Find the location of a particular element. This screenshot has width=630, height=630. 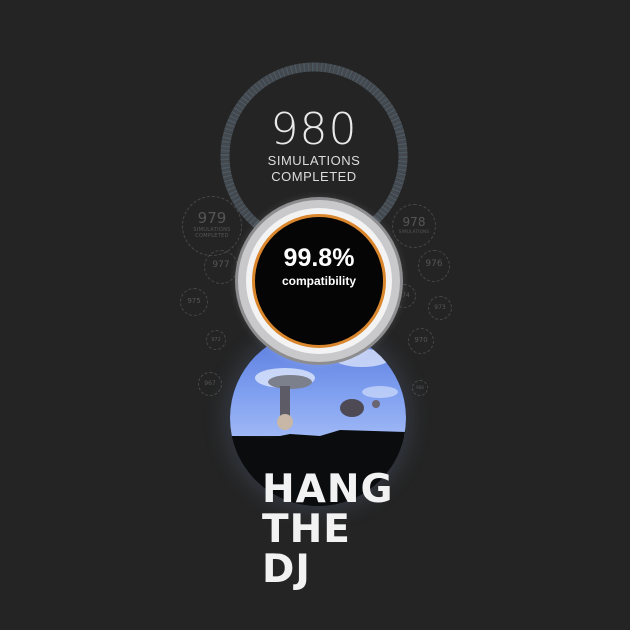

bubble-number: 972 is located at coordinates (216, 340).